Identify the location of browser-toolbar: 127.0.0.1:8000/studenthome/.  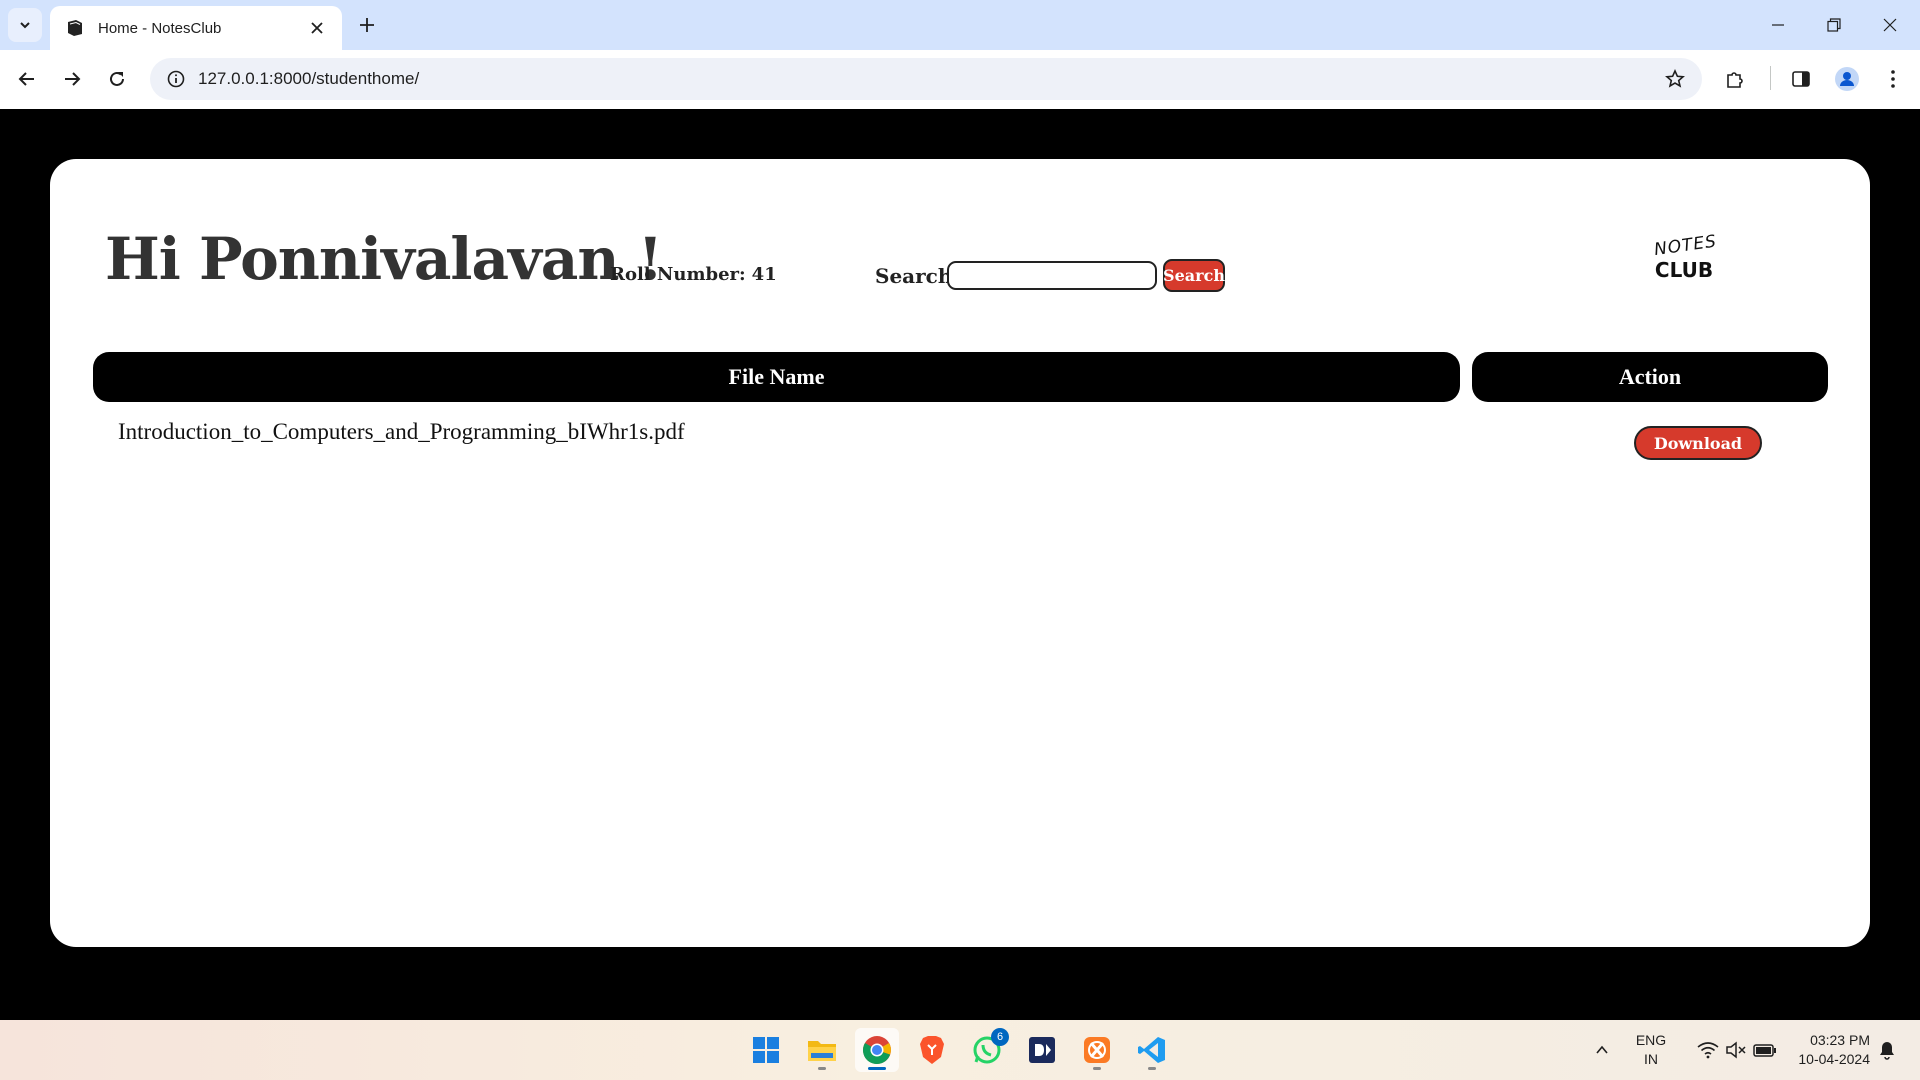
(960, 79).